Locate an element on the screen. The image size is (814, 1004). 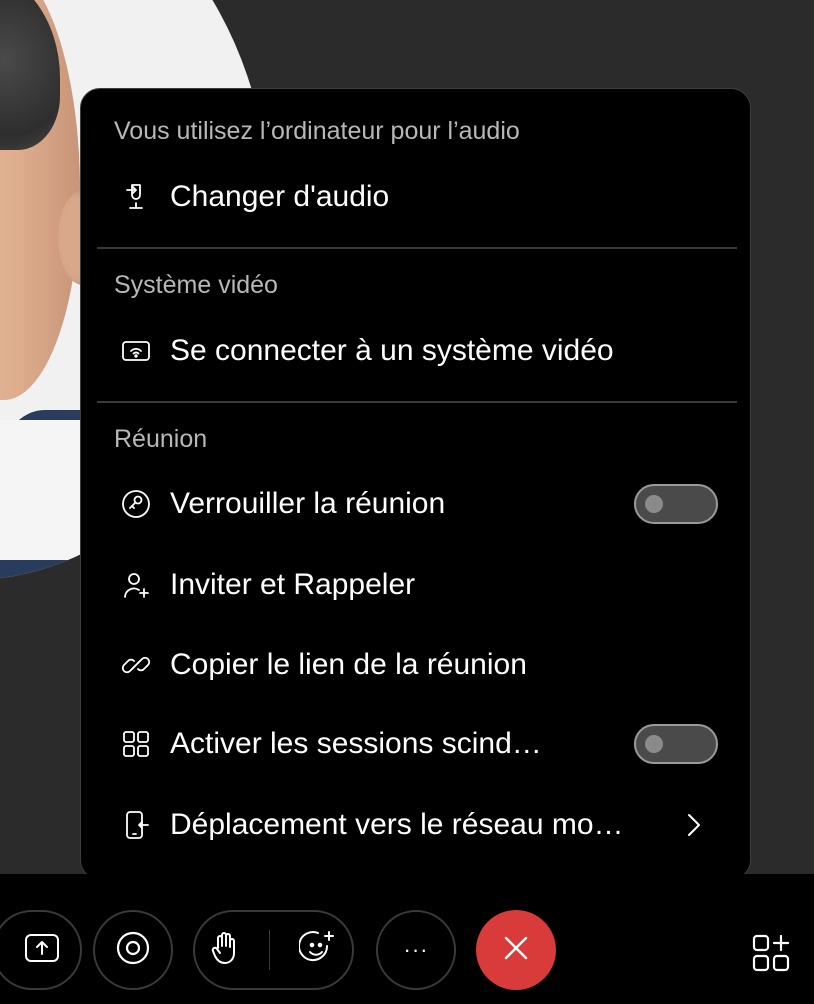
lock-meeting-item: Verrouiller la réunion is located at coordinates (421, 504).